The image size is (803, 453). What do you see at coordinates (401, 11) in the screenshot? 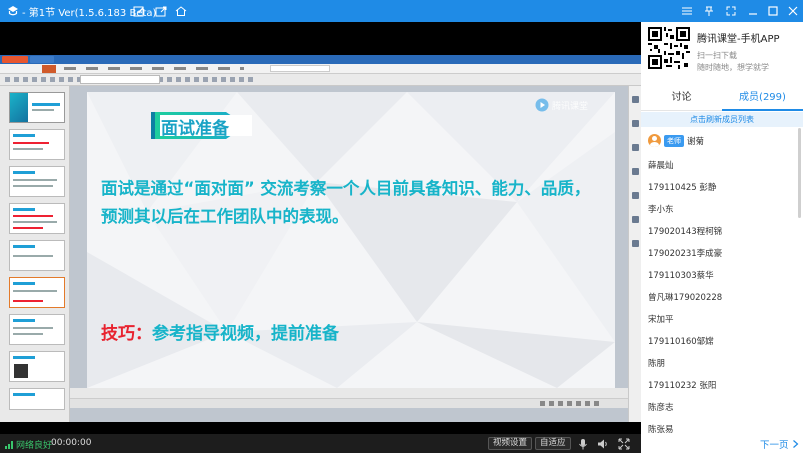
I see `title-bar: - 第1节 Ver(1.5.6.183 Beta)` at bounding box center [401, 11].